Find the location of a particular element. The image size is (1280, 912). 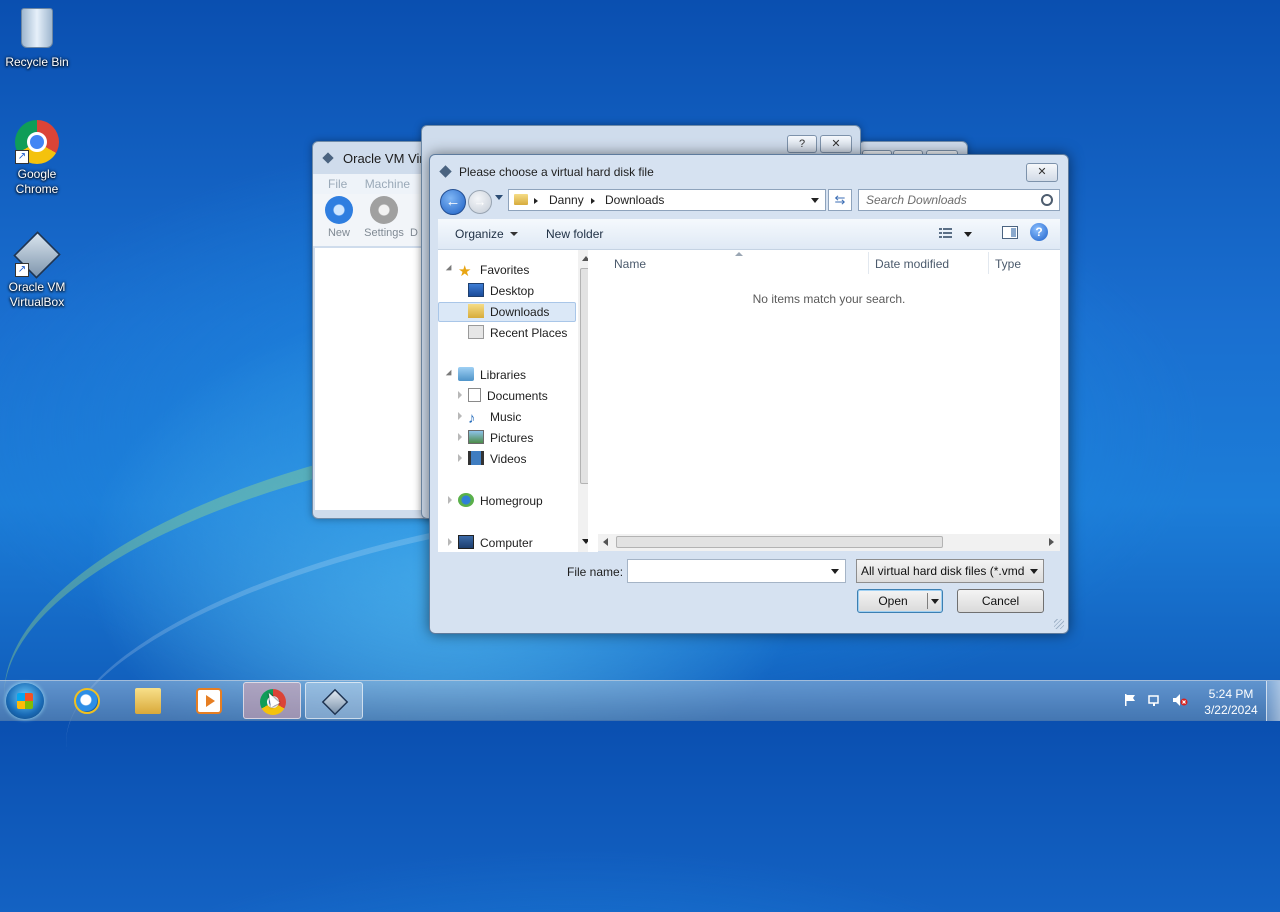

show-desktop-button is located at coordinates (1273, 701).